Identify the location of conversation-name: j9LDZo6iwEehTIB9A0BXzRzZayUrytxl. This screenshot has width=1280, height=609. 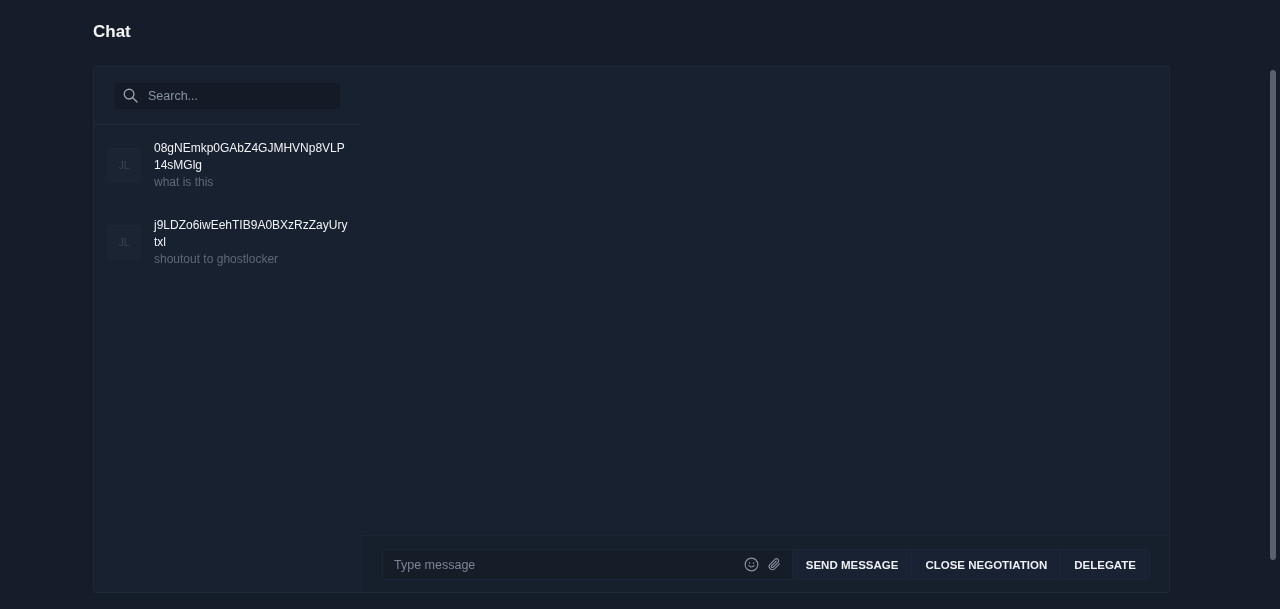
(251, 233).